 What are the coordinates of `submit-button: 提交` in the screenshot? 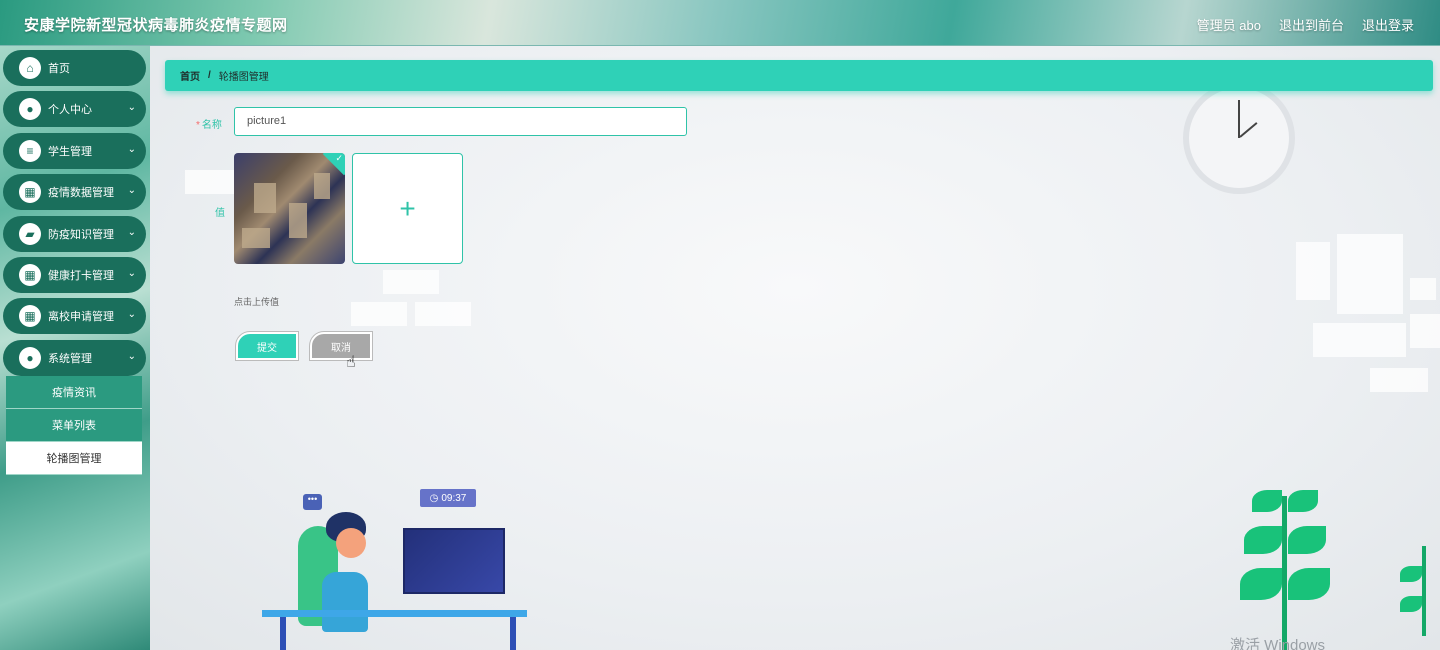 It's located at (267, 346).